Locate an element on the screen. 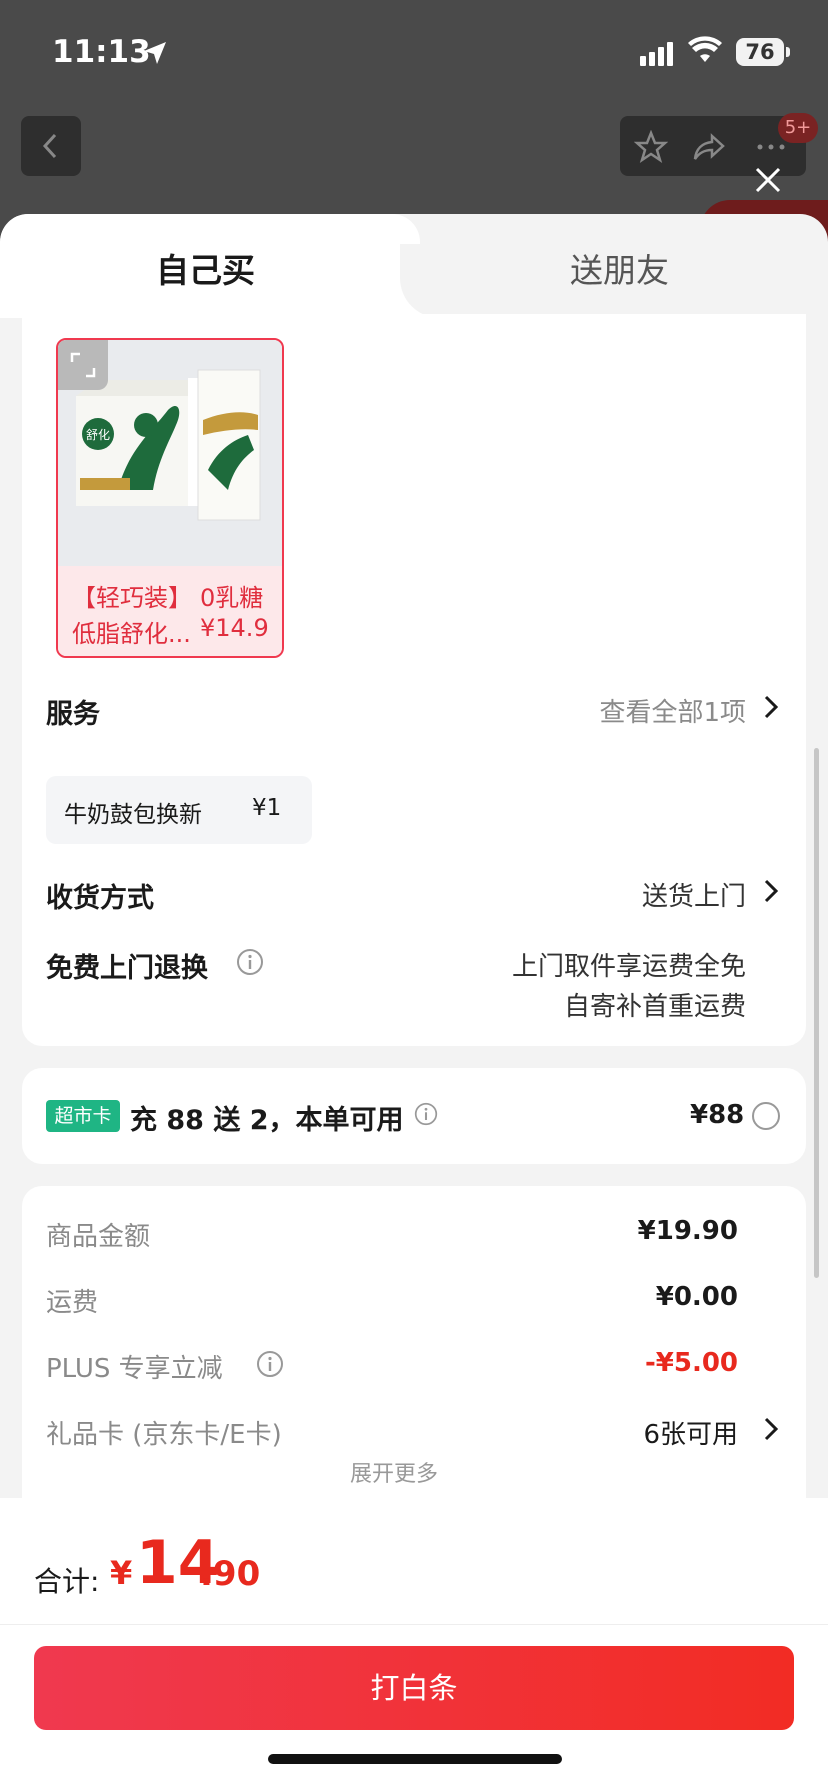 The height and width of the screenshot is (1792, 828). tab-curve is located at coordinates (430, 281).